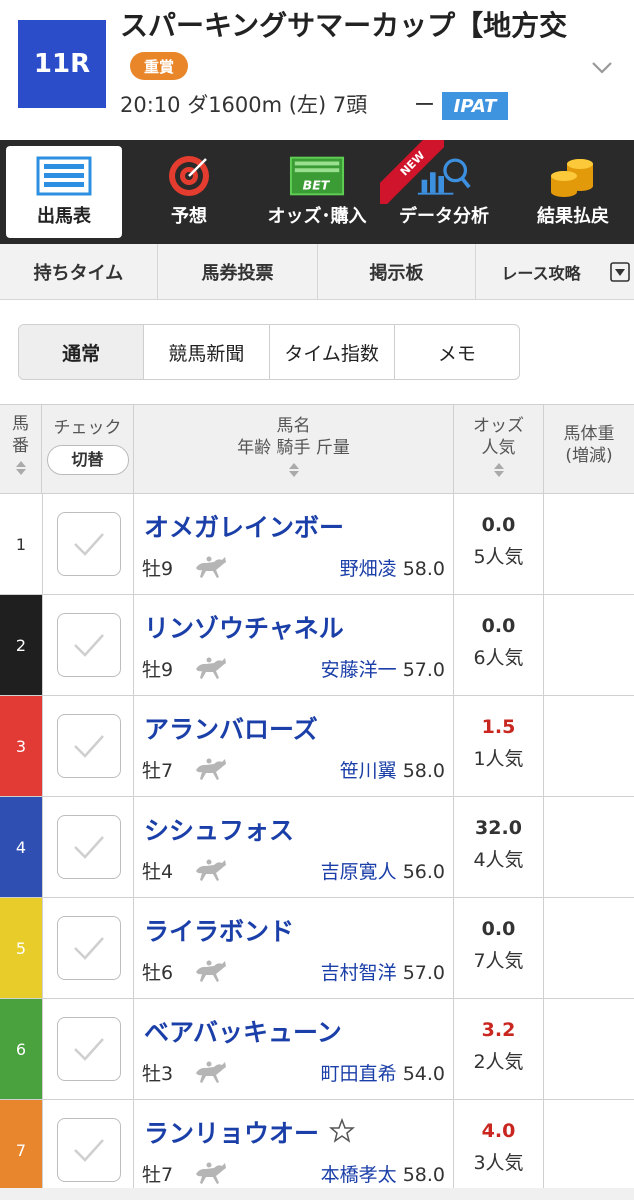  I want to click on jockey-weight: 町田直希 54.0, so click(383, 1072).